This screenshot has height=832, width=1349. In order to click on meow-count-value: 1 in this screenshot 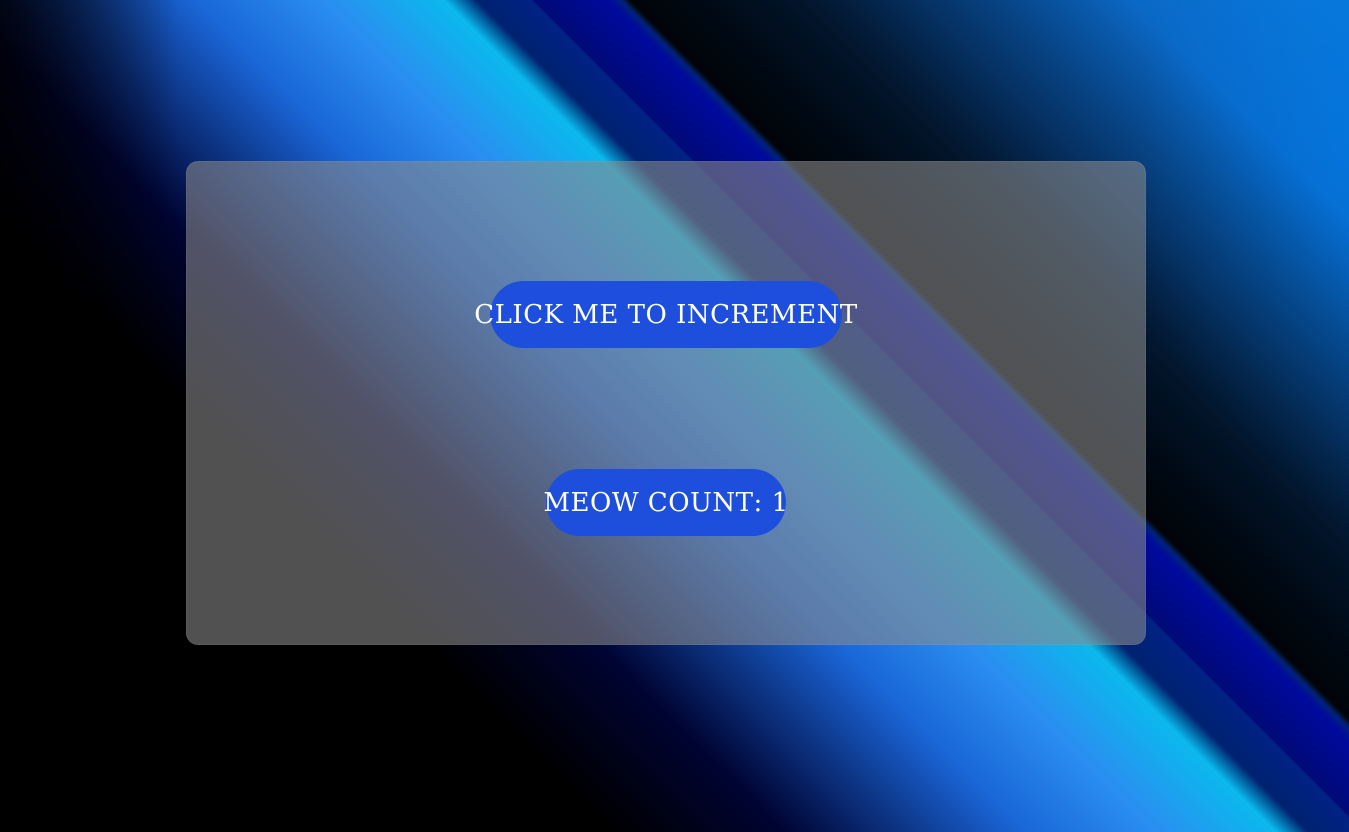, I will do `click(780, 502)`.